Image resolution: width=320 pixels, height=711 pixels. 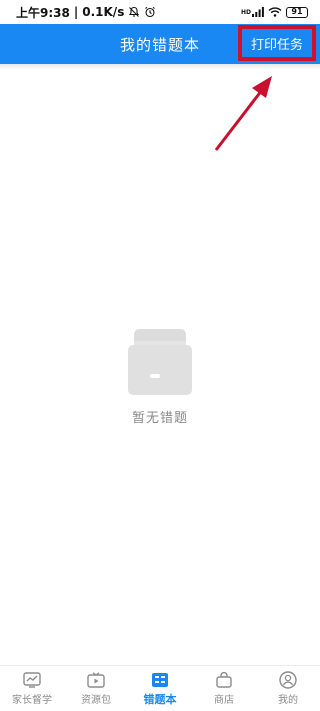 I want to click on empty-box-icon, so click(x=160, y=362).